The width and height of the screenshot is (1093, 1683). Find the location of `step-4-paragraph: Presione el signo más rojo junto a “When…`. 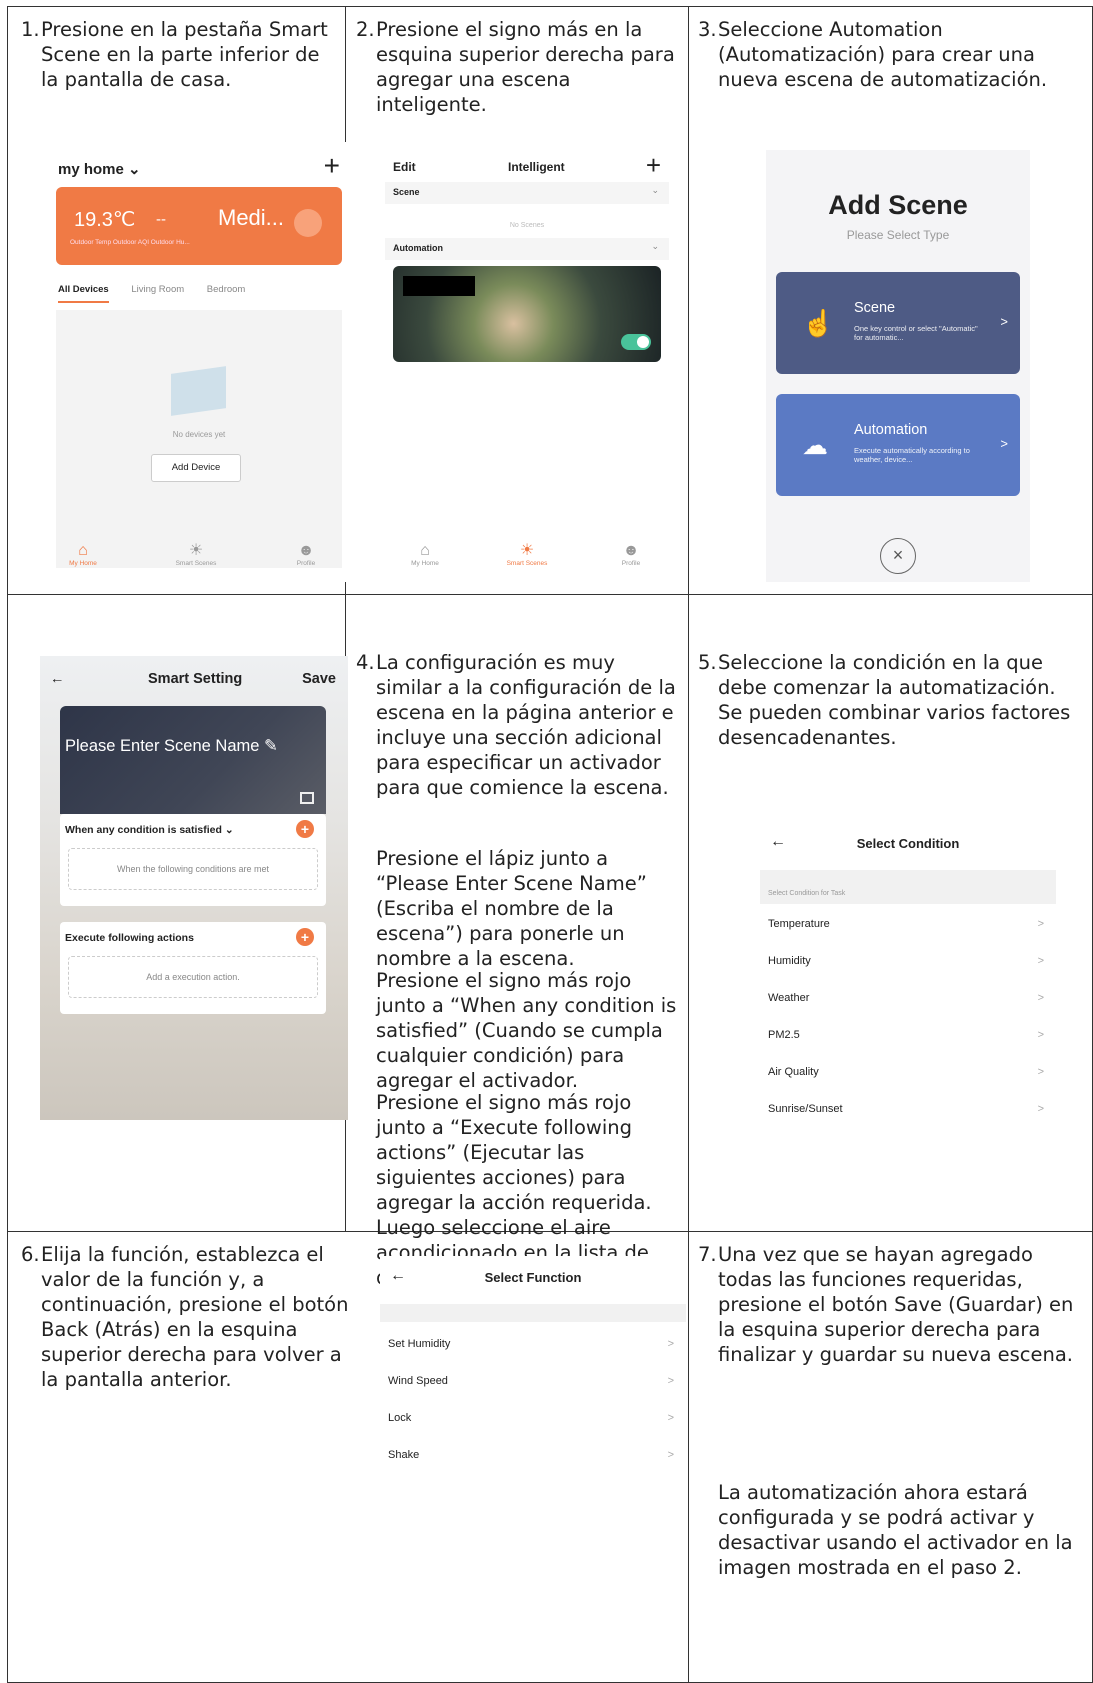

step-4-paragraph: Presione el signo más rojo junto a “When… is located at coordinates (526, 1030).